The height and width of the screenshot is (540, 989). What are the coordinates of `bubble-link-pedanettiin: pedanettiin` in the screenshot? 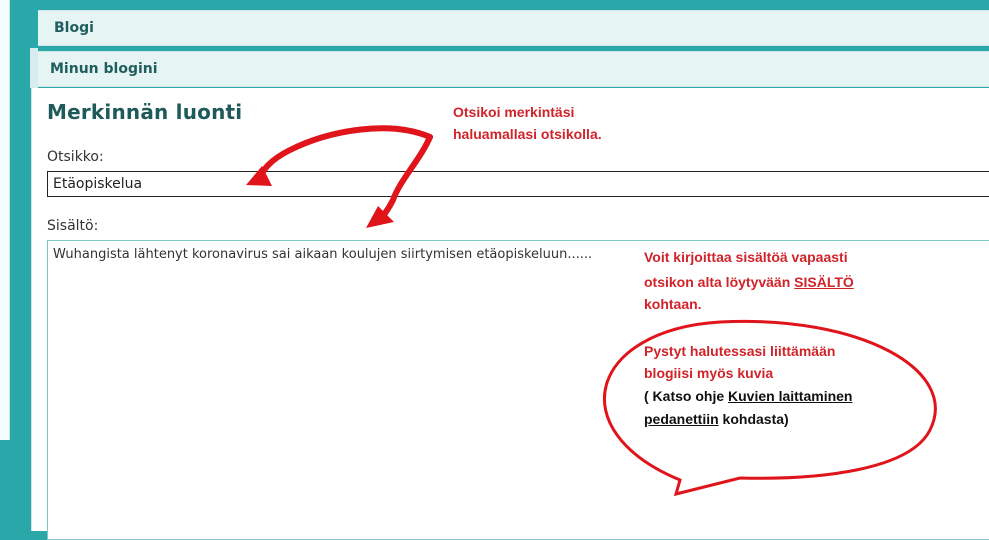 It's located at (681, 419).